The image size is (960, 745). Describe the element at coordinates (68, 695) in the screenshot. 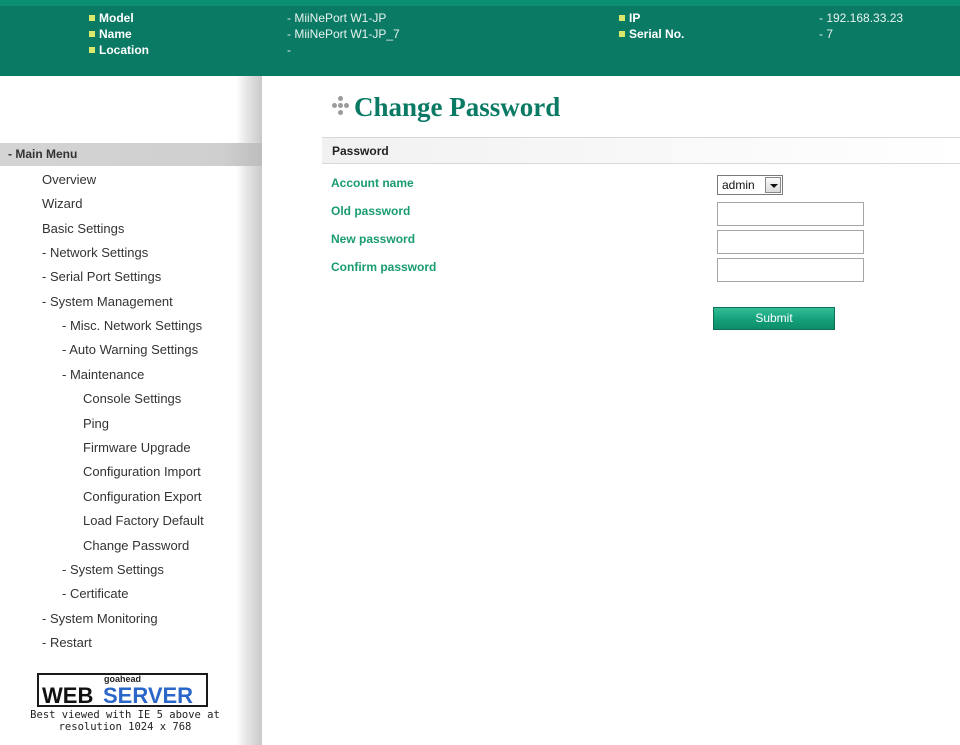

I see `logo-web-text: WEB` at that location.